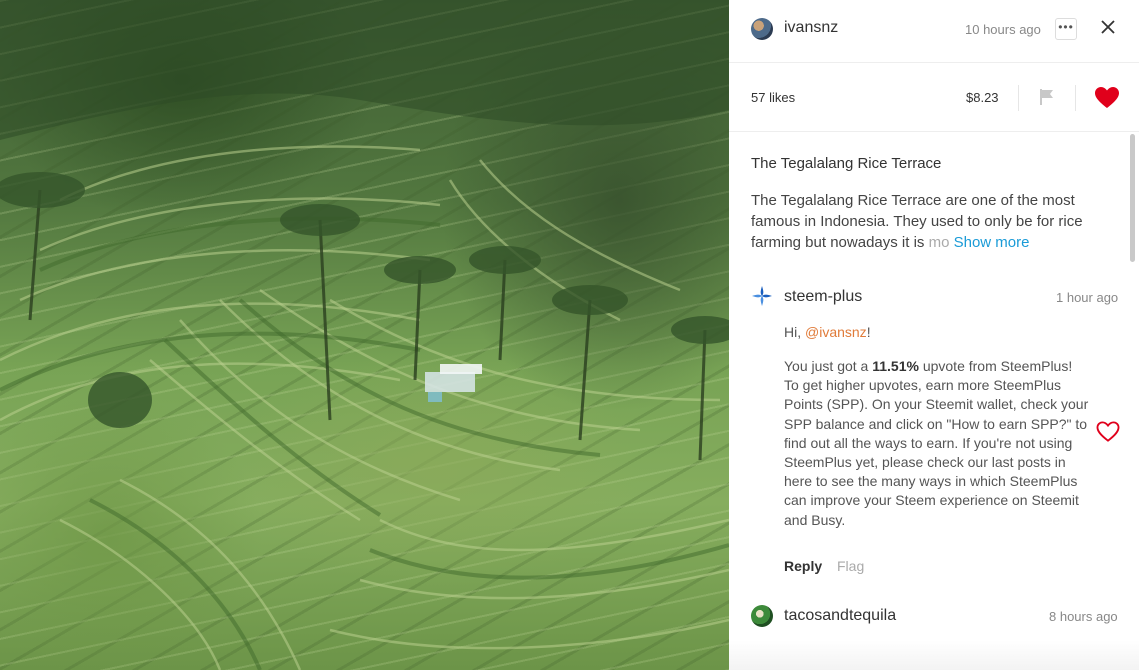 The image size is (1139, 670). I want to click on comment-time: 8 hours ago, so click(1083, 616).